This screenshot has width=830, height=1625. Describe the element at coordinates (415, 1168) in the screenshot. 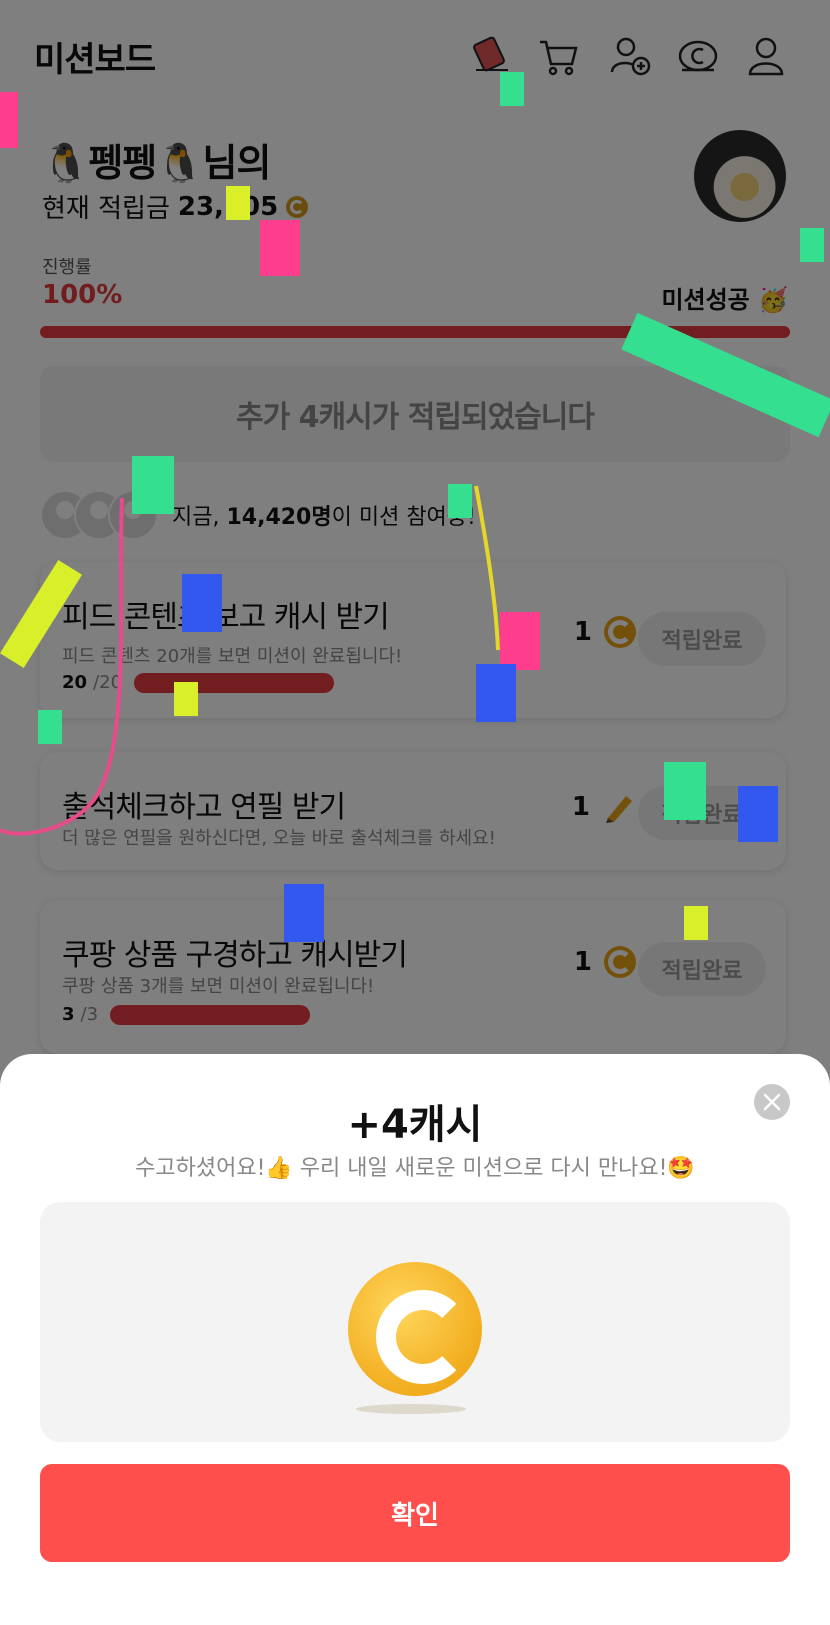

I see `reward-subtitle: 수고하셨어요!👍 우리 내일 새로운 미션으로 다시 만나요!🤩` at that location.